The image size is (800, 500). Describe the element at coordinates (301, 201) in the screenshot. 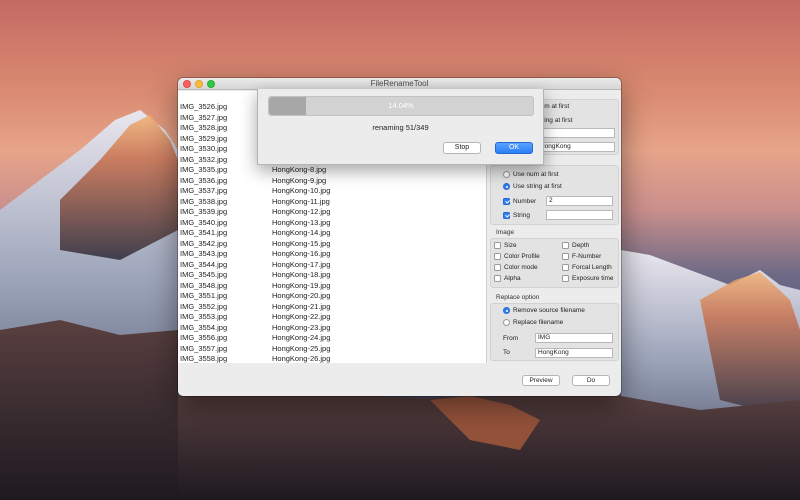

I see `target-filename: HongKong-11.jpg` at that location.